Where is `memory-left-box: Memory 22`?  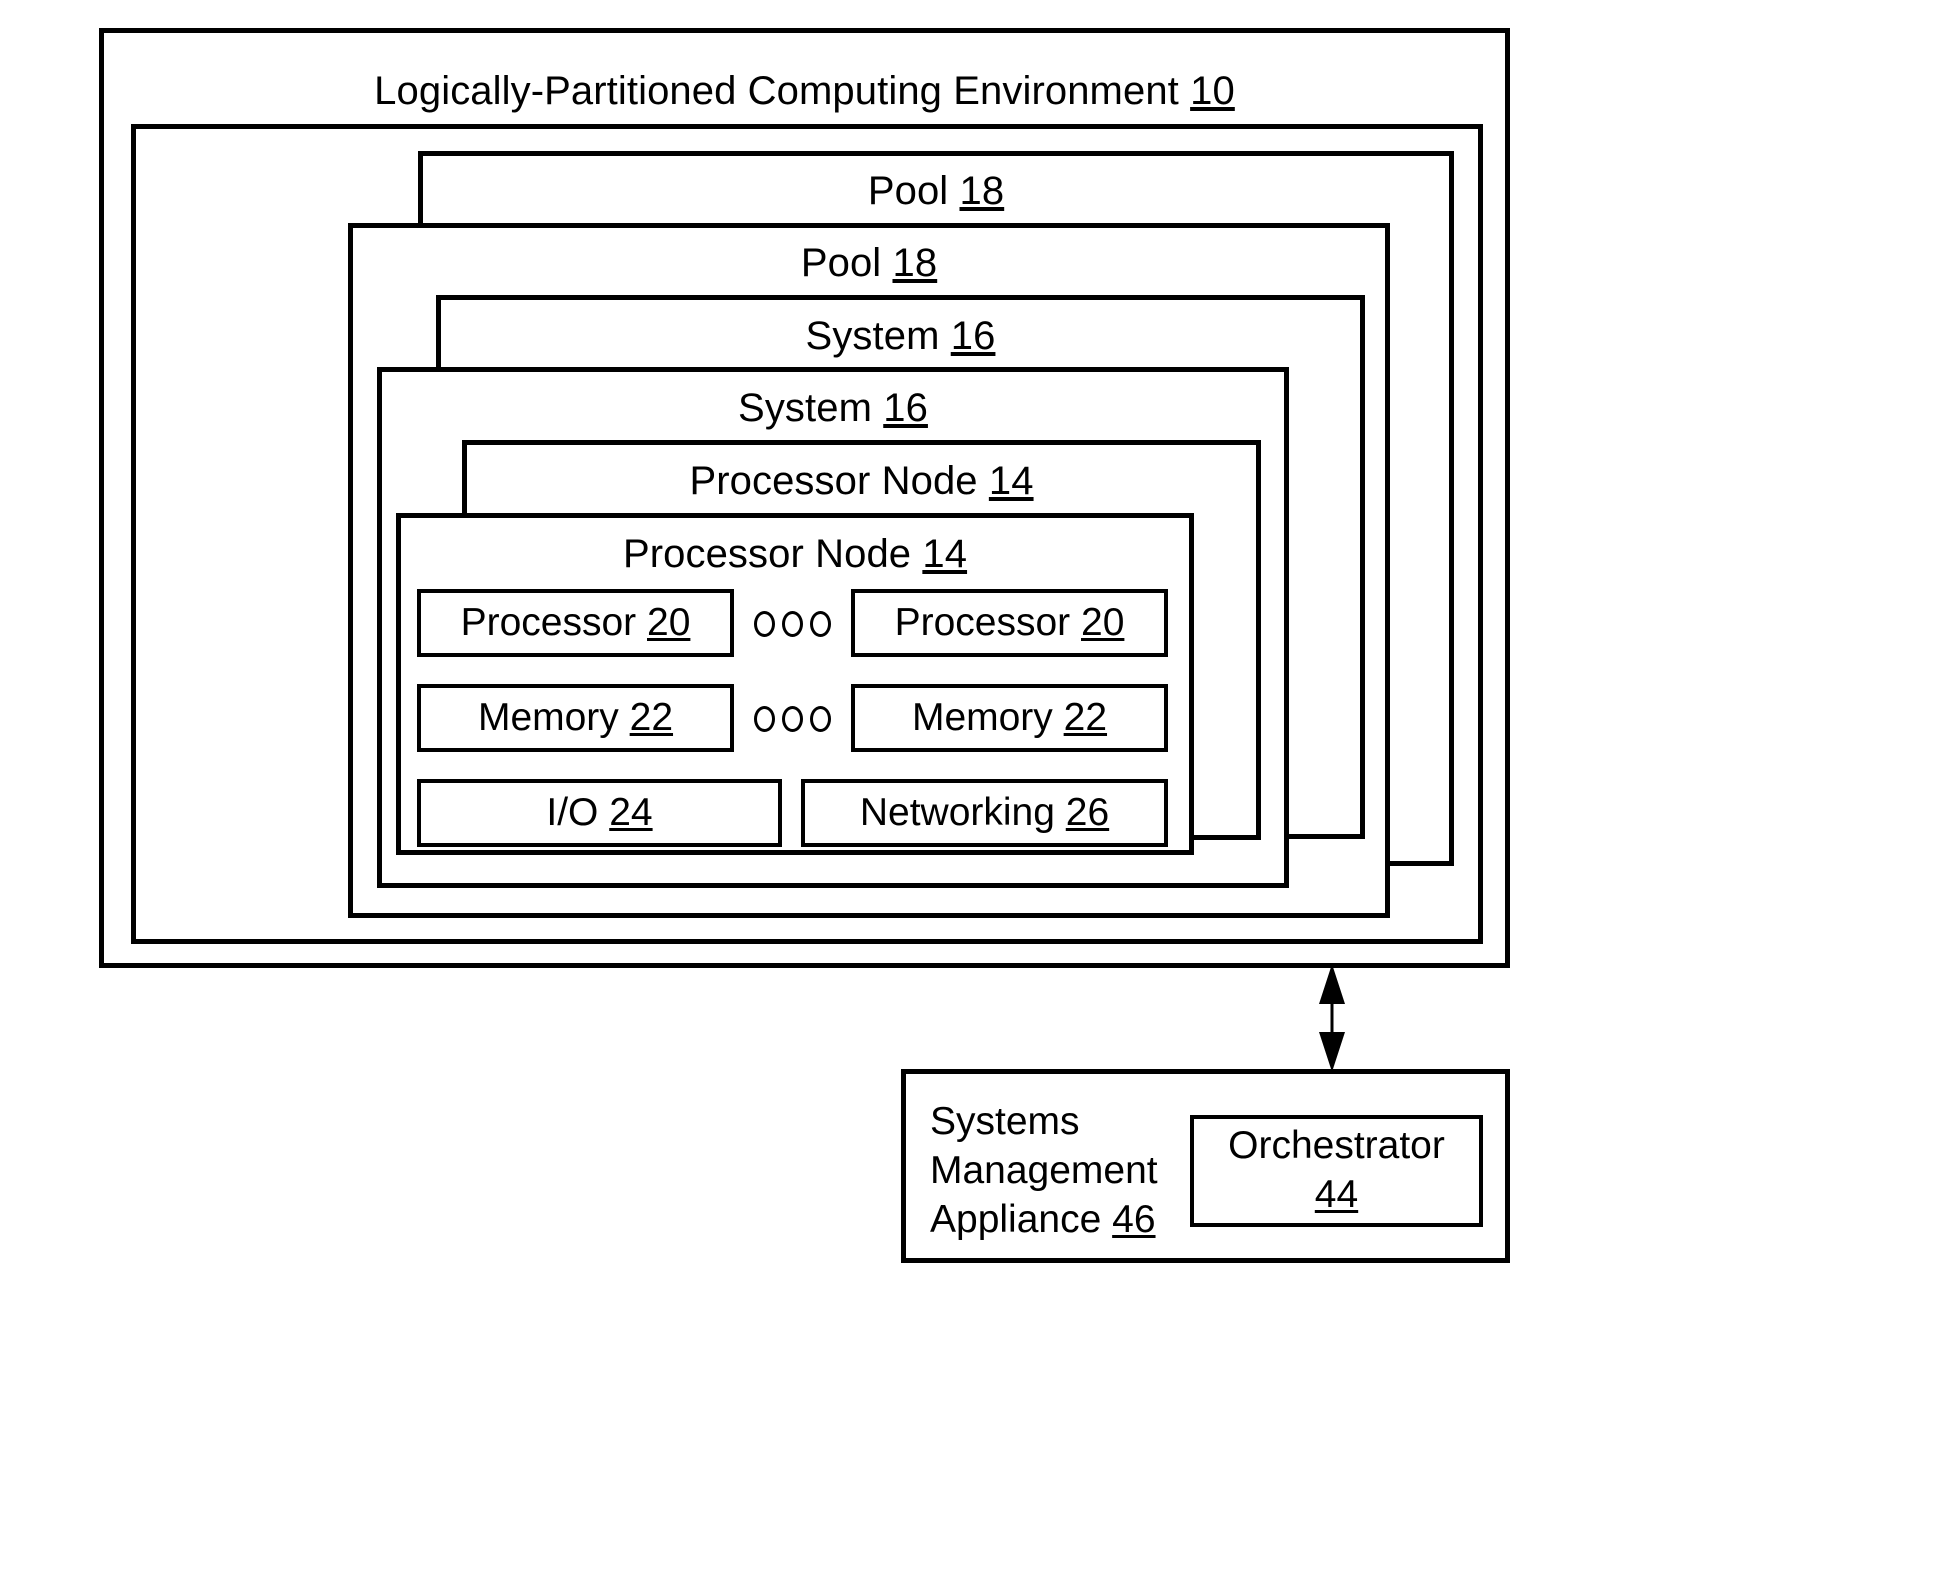 memory-left-box: Memory 22 is located at coordinates (575, 718).